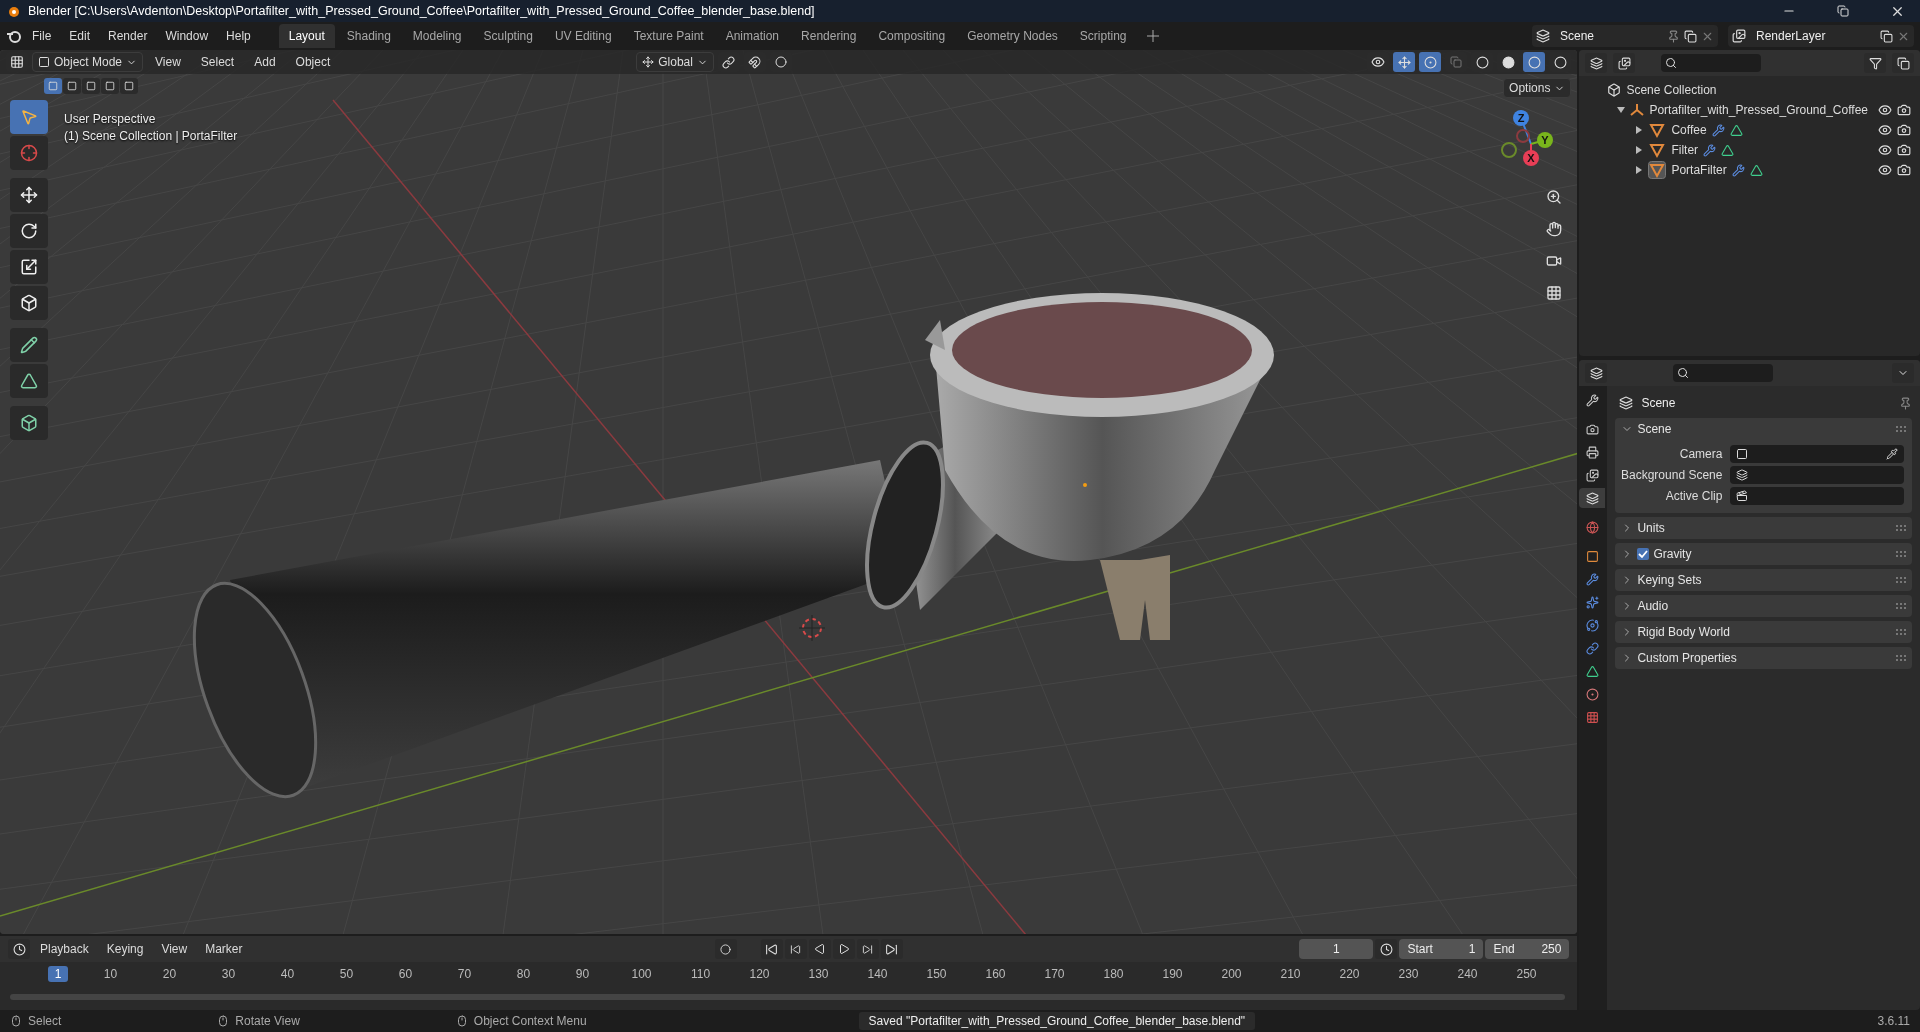 This screenshot has height=1032, width=1920. What do you see at coordinates (1531, 158) in the screenshot?
I see `axis-handle: X` at bounding box center [1531, 158].